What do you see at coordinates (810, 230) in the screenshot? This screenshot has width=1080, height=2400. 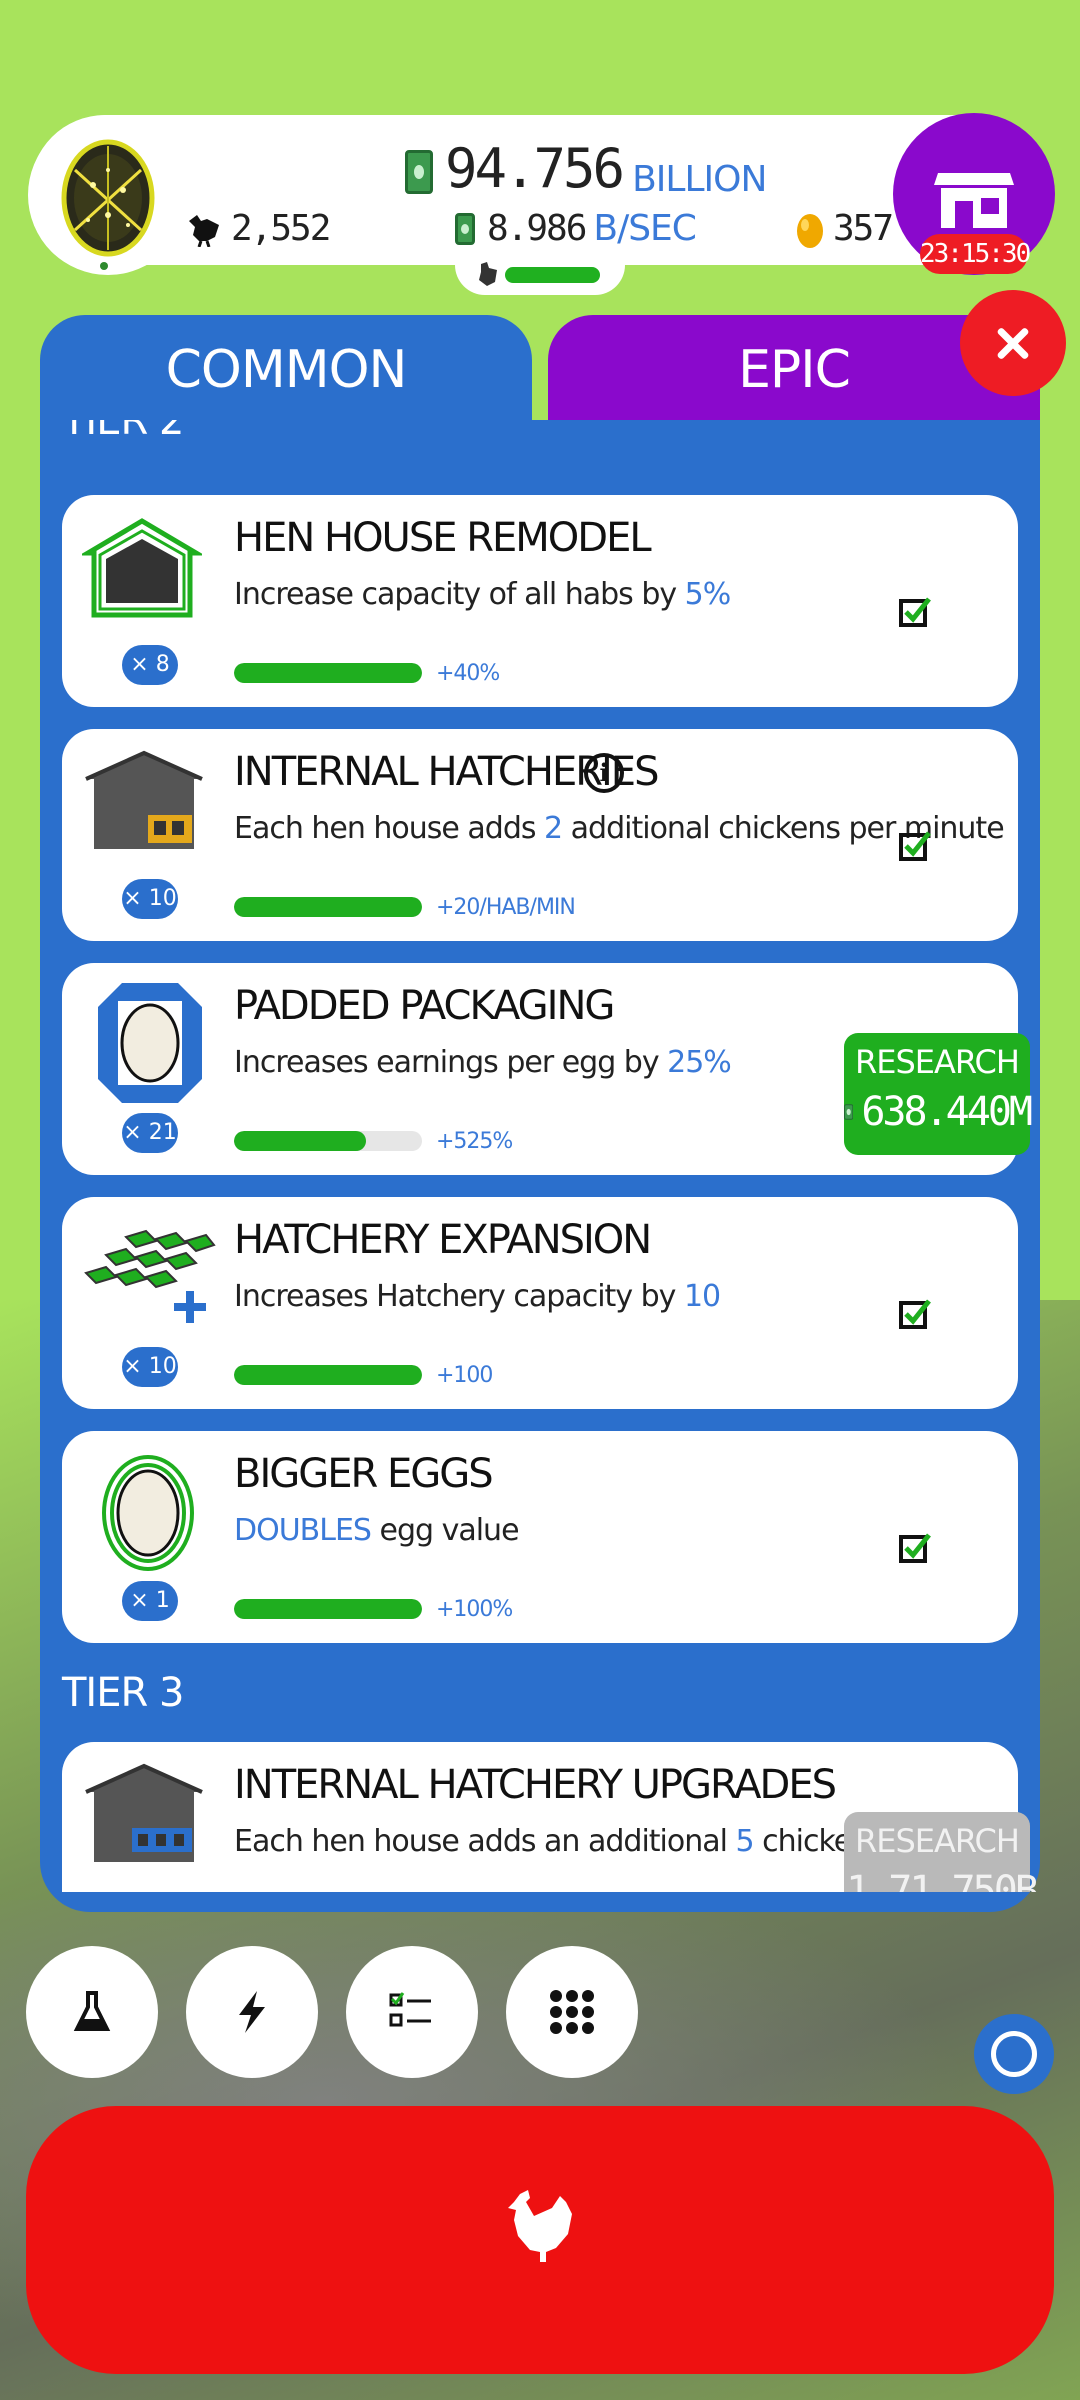 I see `golden-egg-icon` at bounding box center [810, 230].